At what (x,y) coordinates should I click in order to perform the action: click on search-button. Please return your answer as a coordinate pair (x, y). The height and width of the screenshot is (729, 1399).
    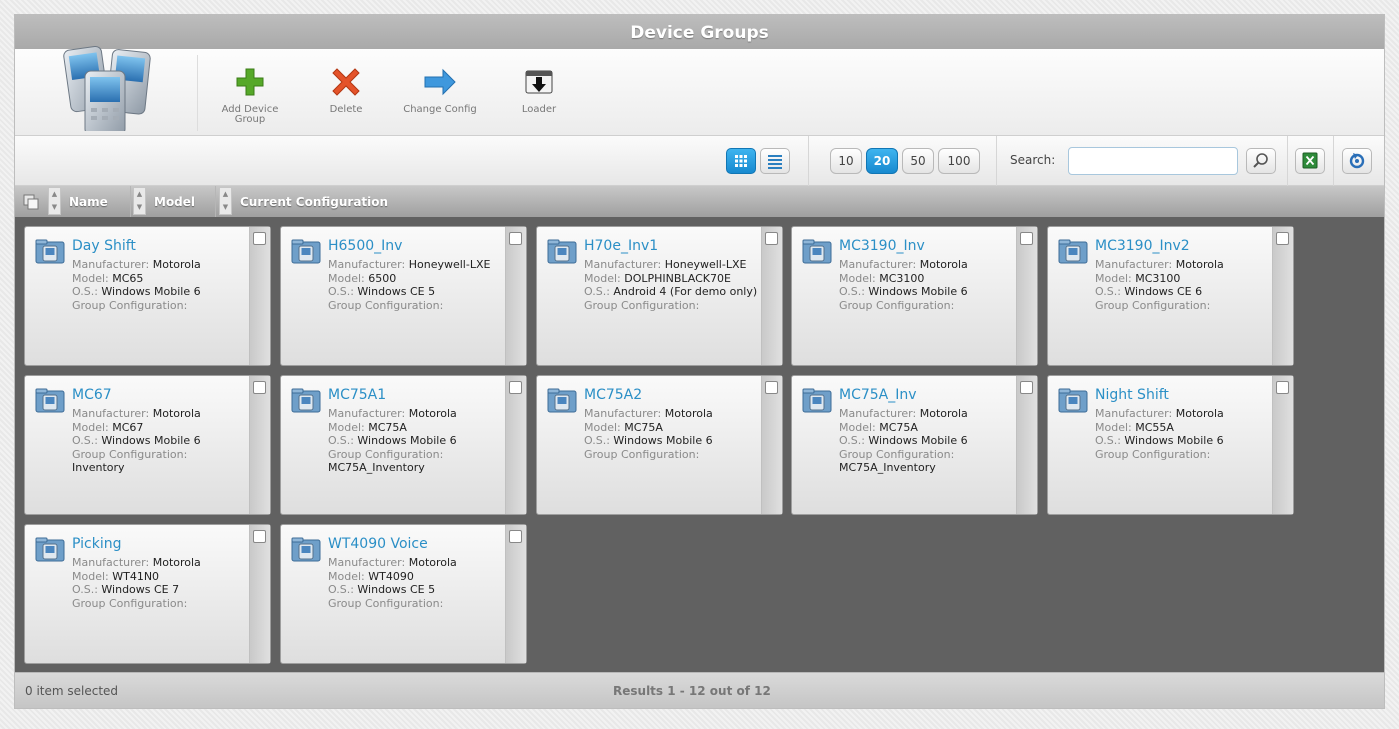
    Looking at the image, I should click on (1261, 161).